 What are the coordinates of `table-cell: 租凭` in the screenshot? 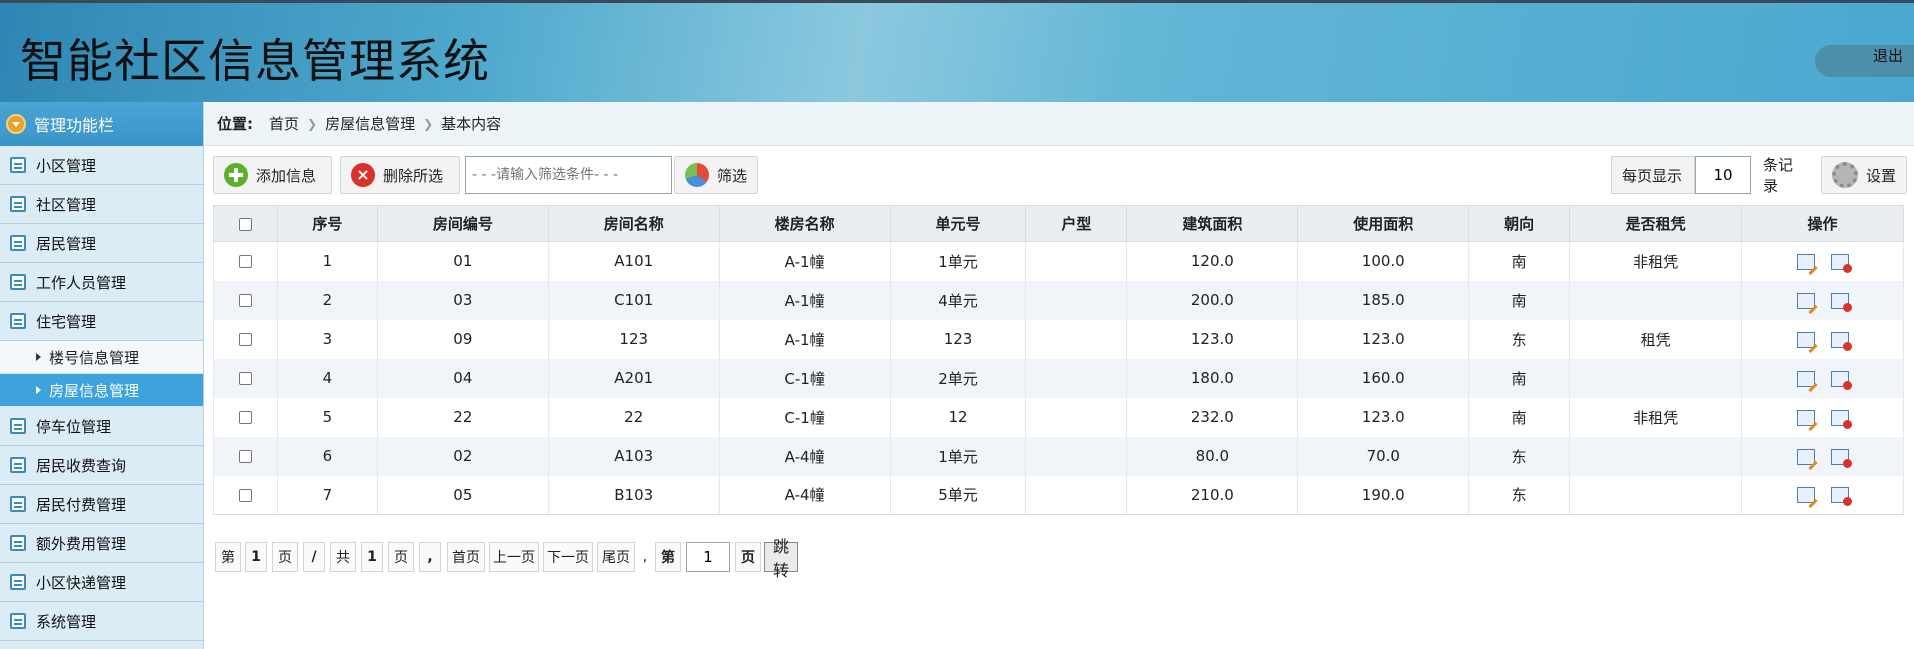 It's located at (1656, 339).